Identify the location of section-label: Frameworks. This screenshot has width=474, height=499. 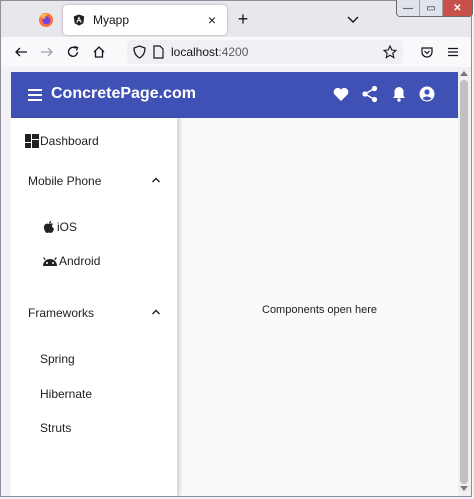
(61, 313).